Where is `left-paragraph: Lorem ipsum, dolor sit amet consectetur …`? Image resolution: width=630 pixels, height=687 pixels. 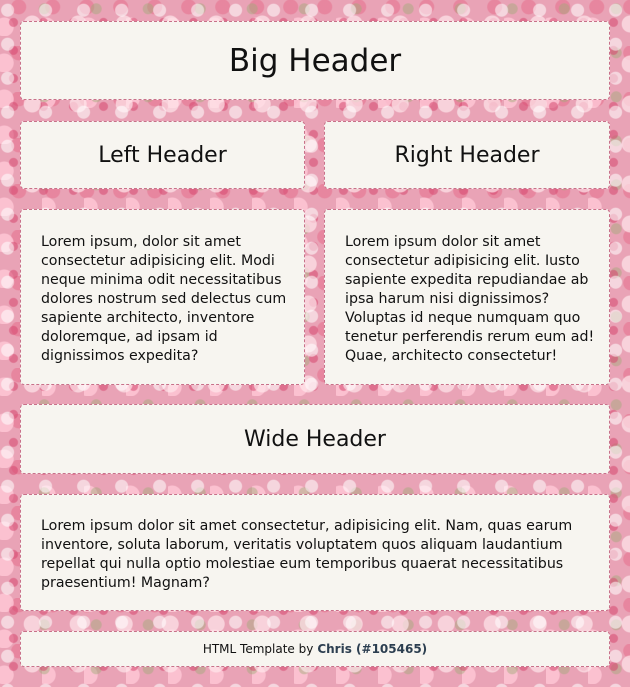
left-paragraph: Lorem ipsum, dolor sit amet consectetur … is located at coordinates (164, 299).